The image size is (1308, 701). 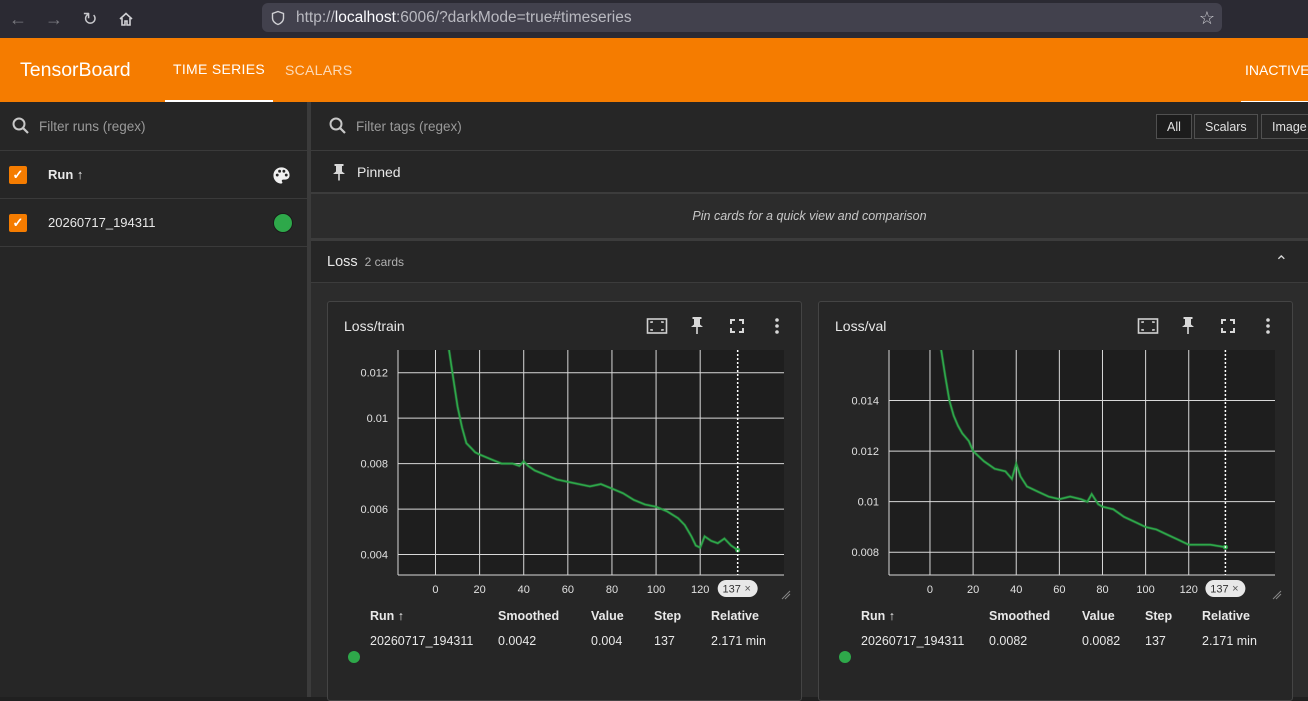 I want to click on pin-icon, so click(x=339, y=171).